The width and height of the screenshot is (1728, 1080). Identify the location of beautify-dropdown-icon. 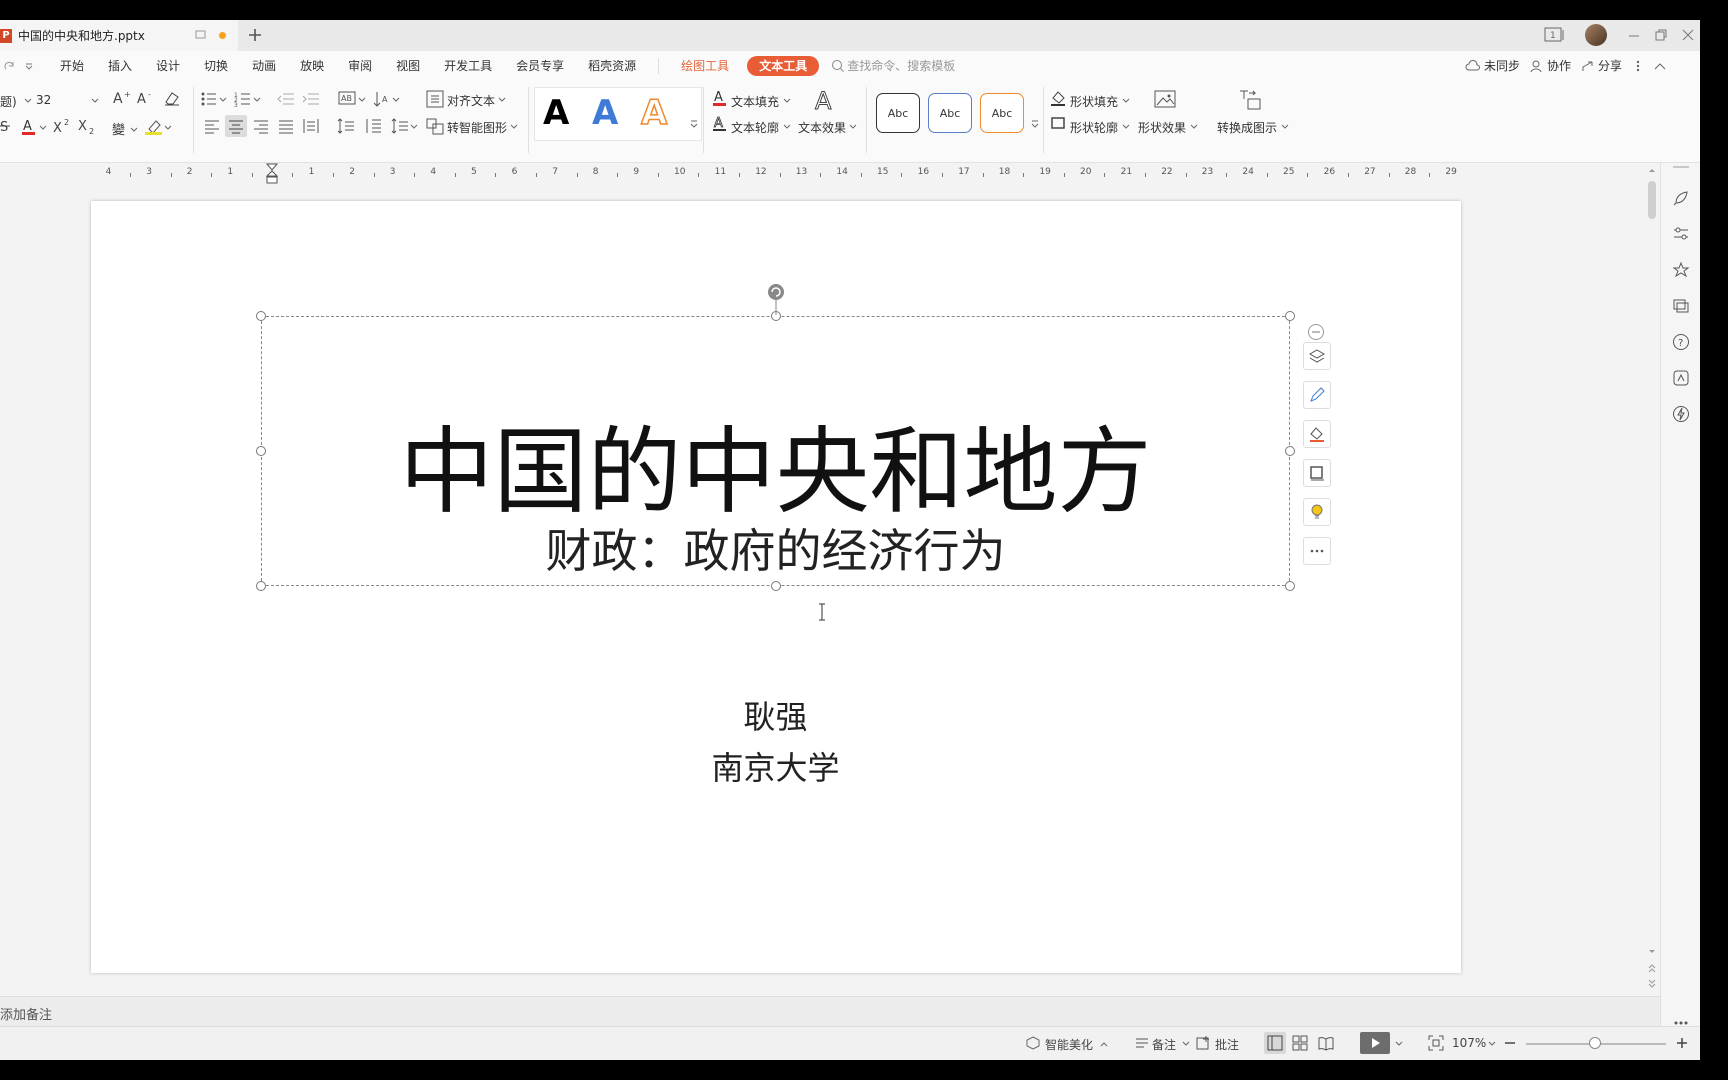
(1104, 1044).